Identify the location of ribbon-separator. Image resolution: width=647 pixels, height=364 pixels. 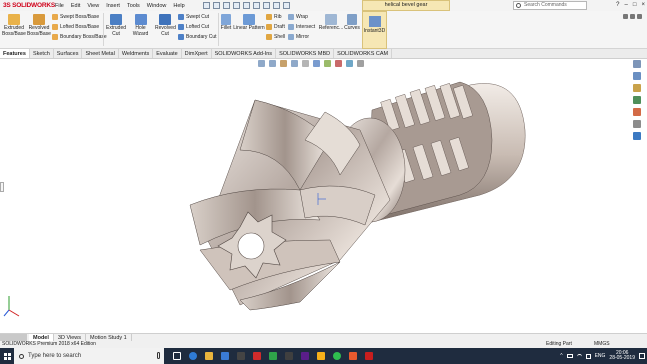
(103, 29).